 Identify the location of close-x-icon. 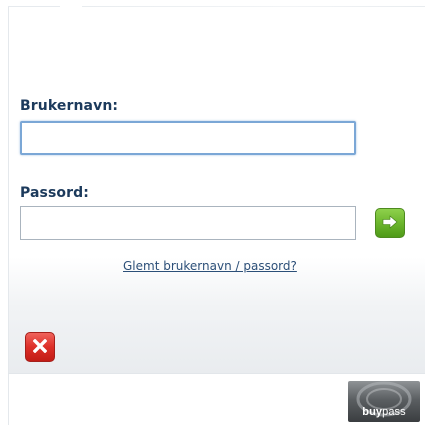
(40, 347).